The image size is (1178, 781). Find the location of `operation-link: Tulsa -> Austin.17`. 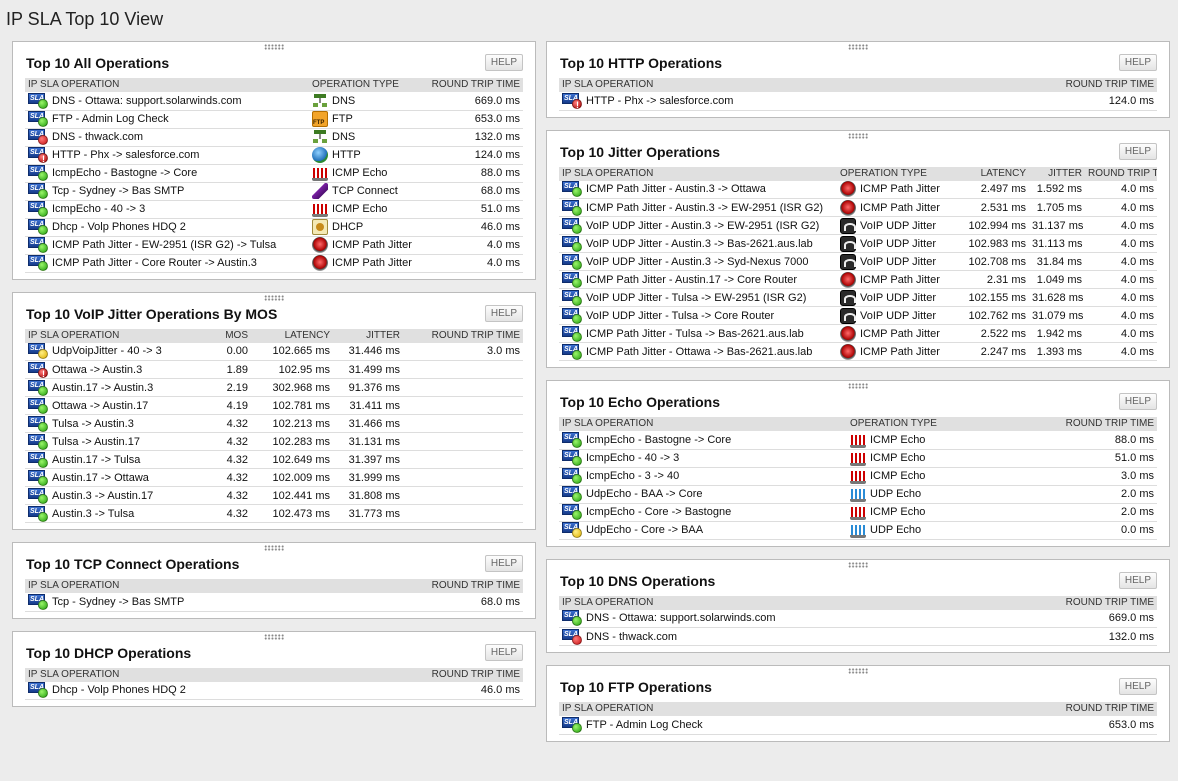

operation-link: Tulsa -> Austin.17 is located at coordinates (96, 442).